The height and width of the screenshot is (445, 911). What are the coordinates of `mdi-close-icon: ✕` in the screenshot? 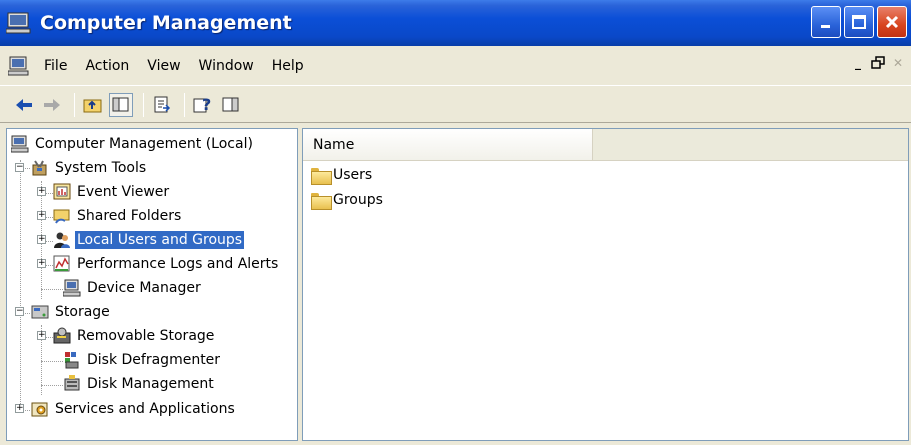 It's located at (898, 63).